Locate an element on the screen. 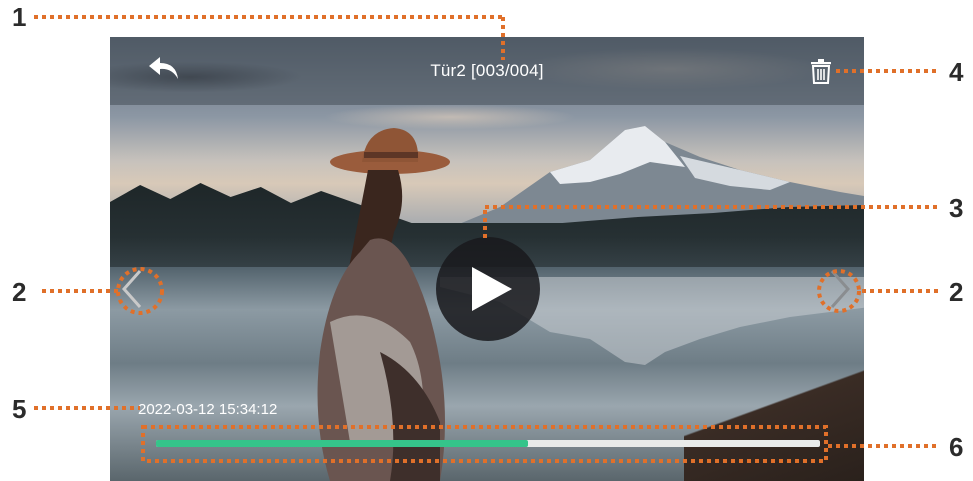  progress-fill is located at coordinates (342, 443).